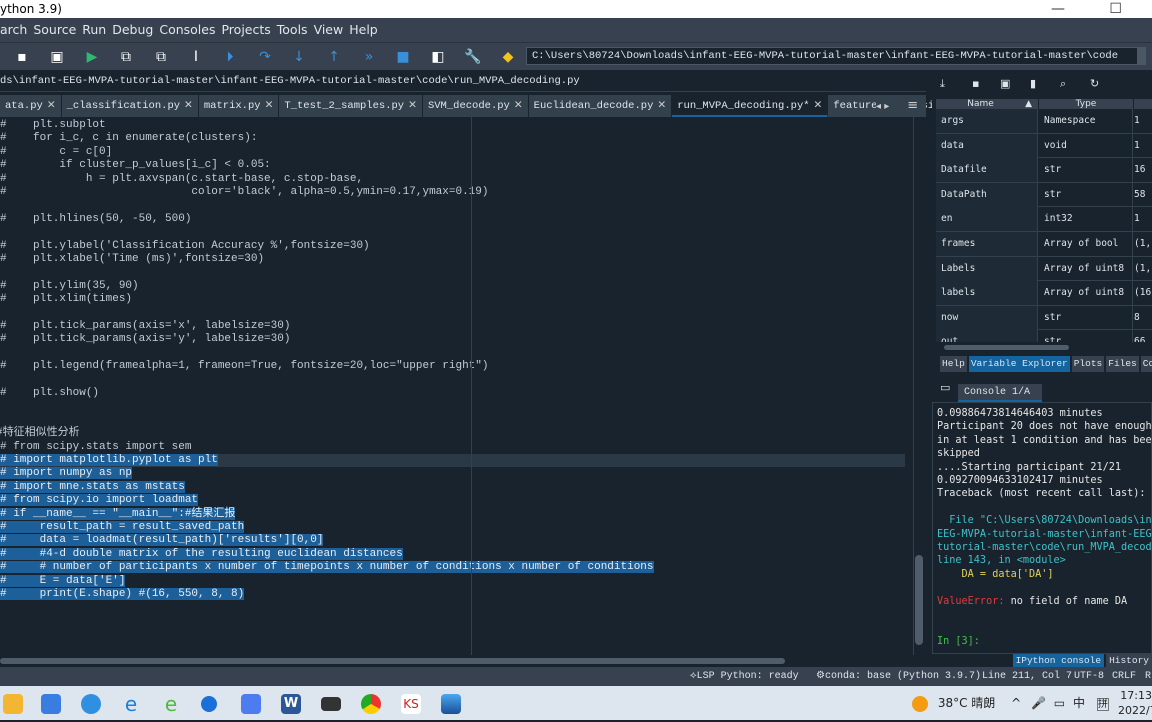  What do you see at coordinates (363, 29) in the screenshot?
I see `menu-help: Help` at bounding box center [363, 29].